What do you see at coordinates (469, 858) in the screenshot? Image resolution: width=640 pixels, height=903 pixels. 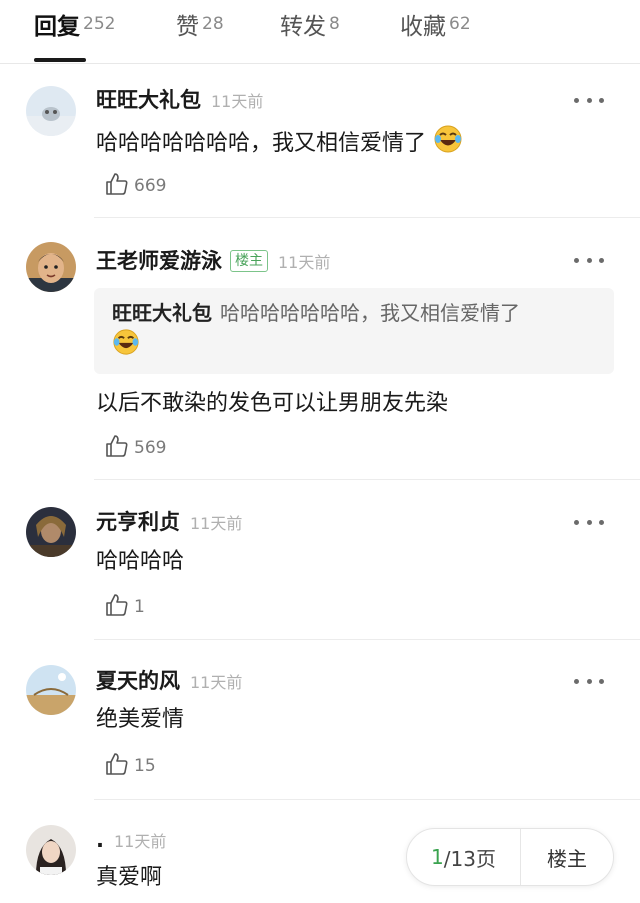 I see `total-pages: /13页` at bounding box center [469, 858].